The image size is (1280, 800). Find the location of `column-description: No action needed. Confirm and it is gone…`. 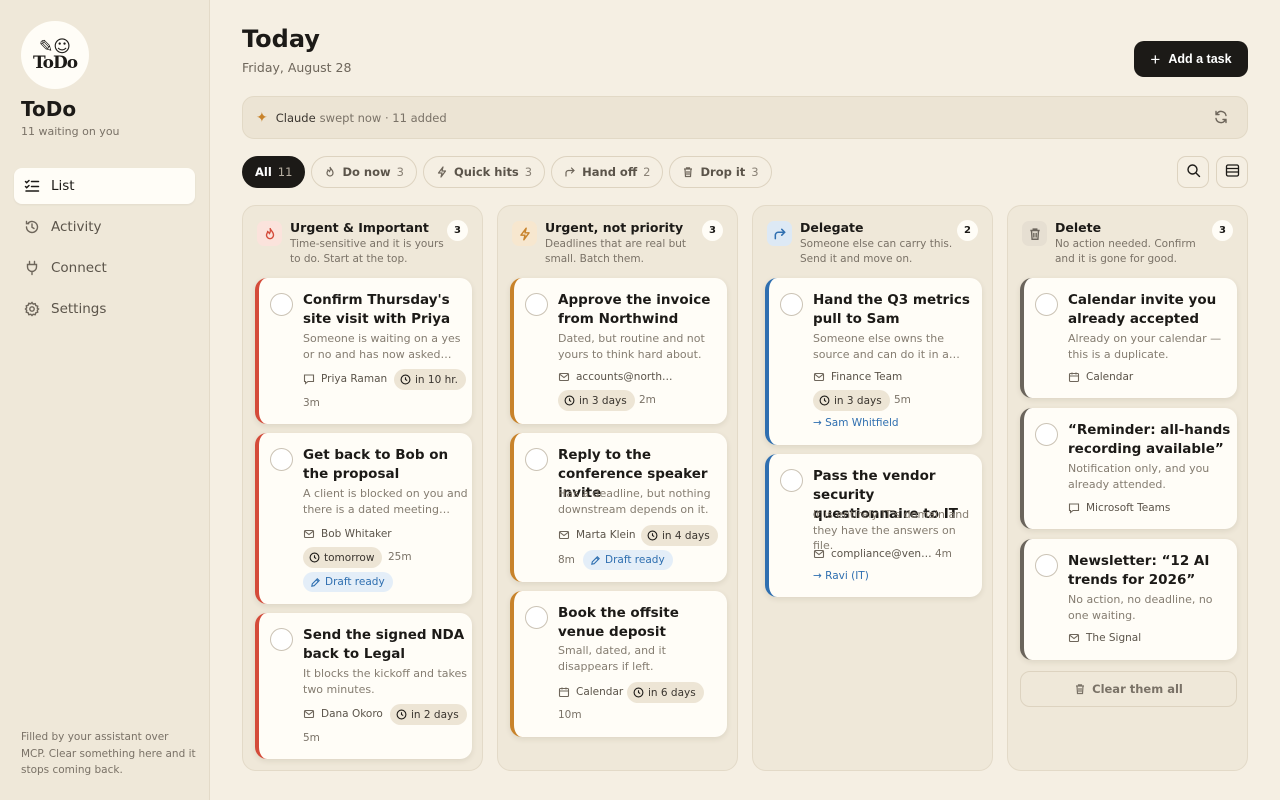

column-description: No action needed. Confirm and it is gone… is located at coordinates (1125, 251).